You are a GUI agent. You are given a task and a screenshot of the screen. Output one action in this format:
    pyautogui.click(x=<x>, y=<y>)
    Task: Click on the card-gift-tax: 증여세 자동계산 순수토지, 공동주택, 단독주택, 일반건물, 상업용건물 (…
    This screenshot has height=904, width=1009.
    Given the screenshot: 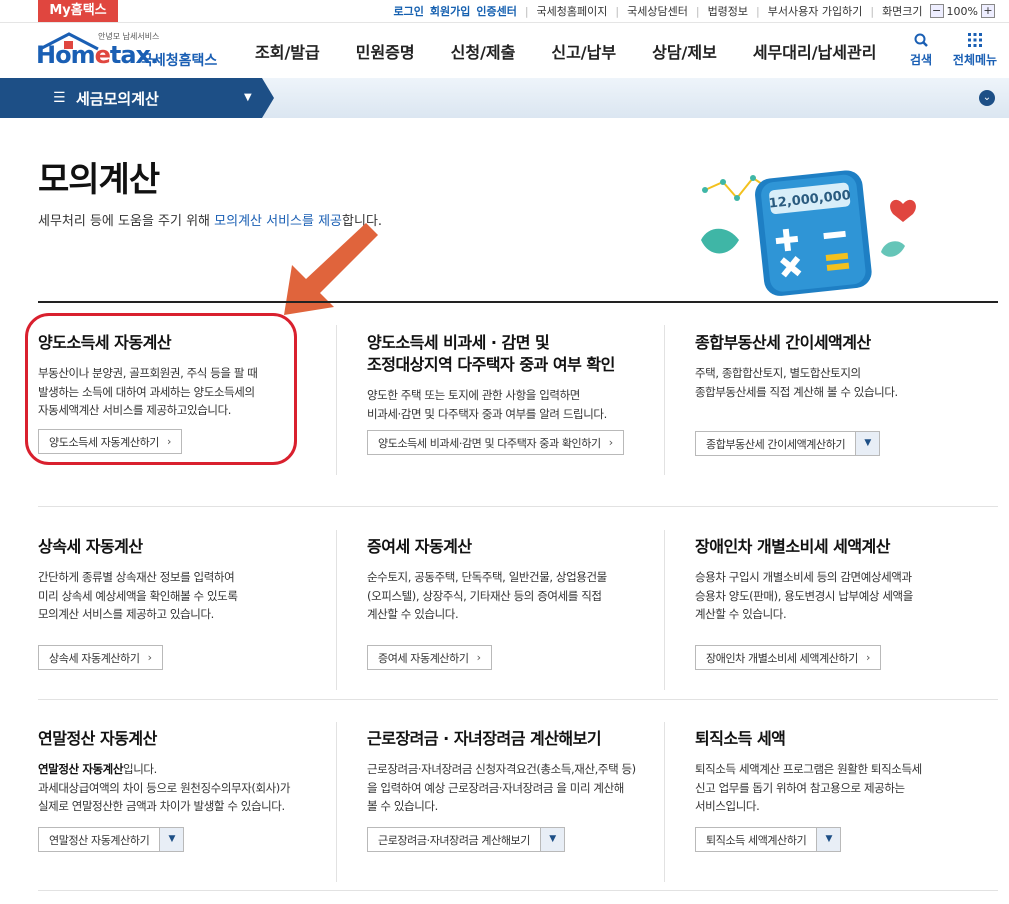 What is the action you would take?
    pyautogui.click(x=517, y=580)
    